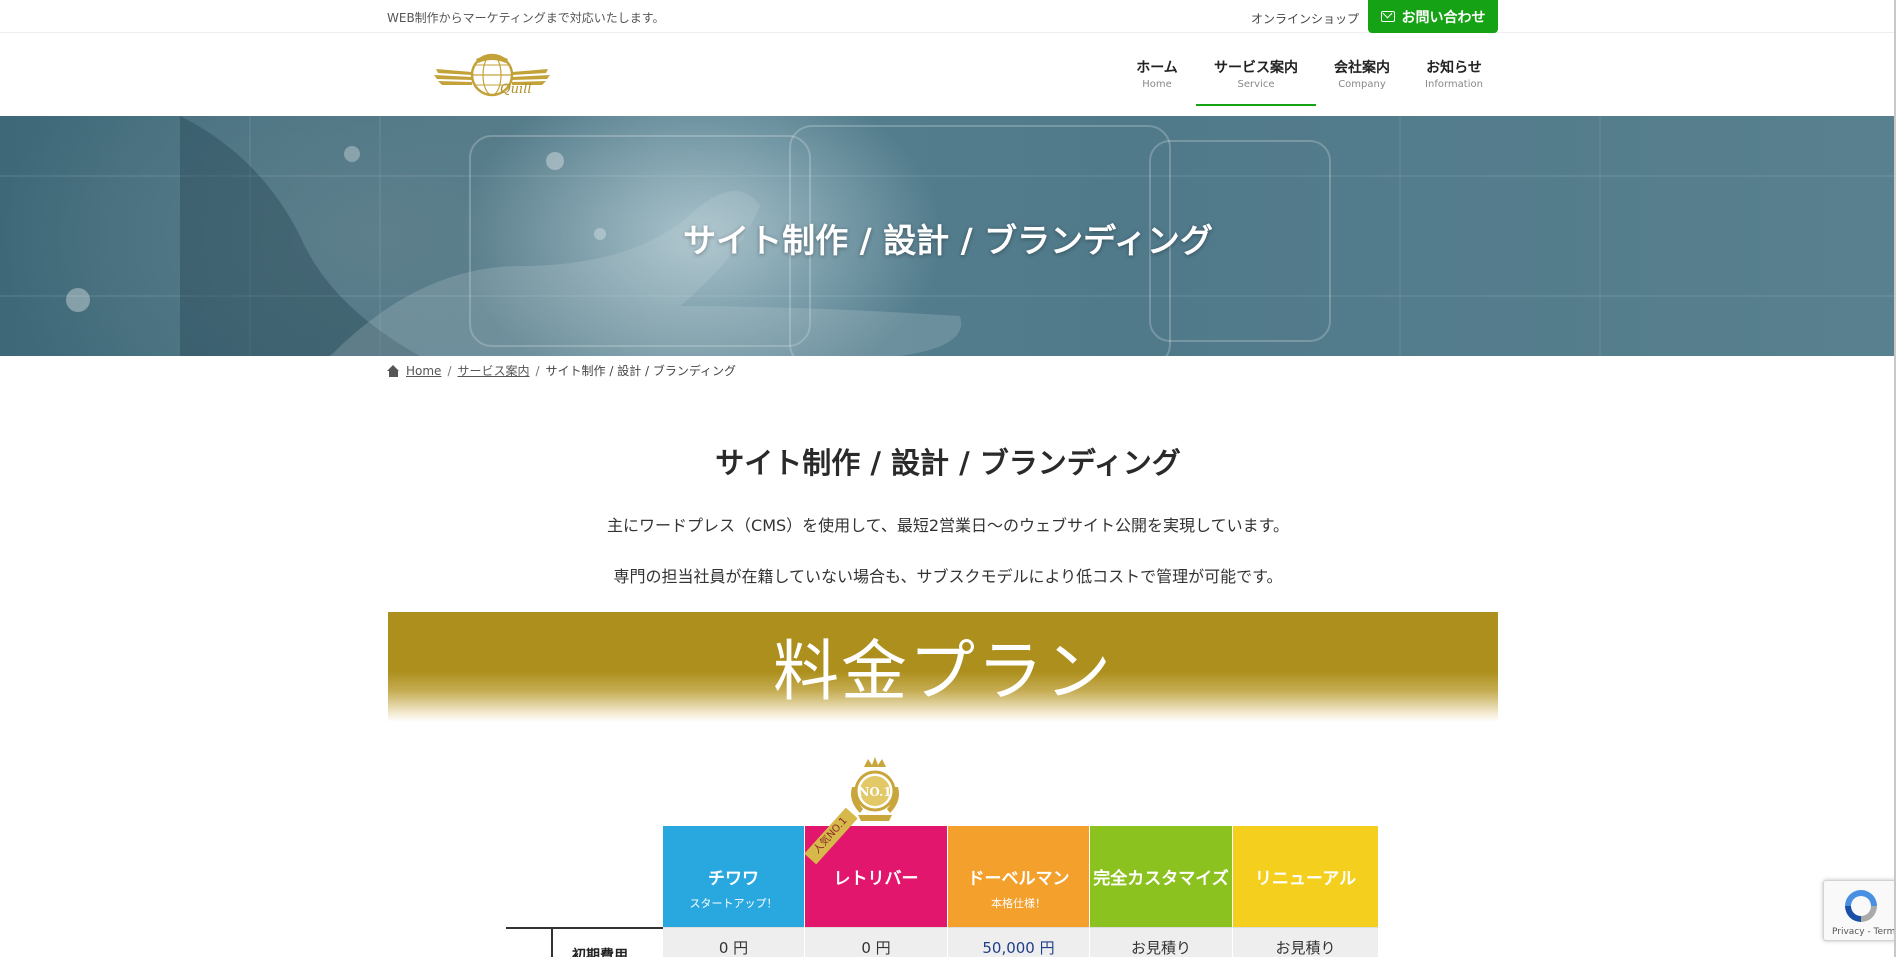 The image size is (1896, 957). What do you see at coordinates (876, 879) in the screenshot?
I see `plan-name: レトリバー` at bounding box center [876, 879].